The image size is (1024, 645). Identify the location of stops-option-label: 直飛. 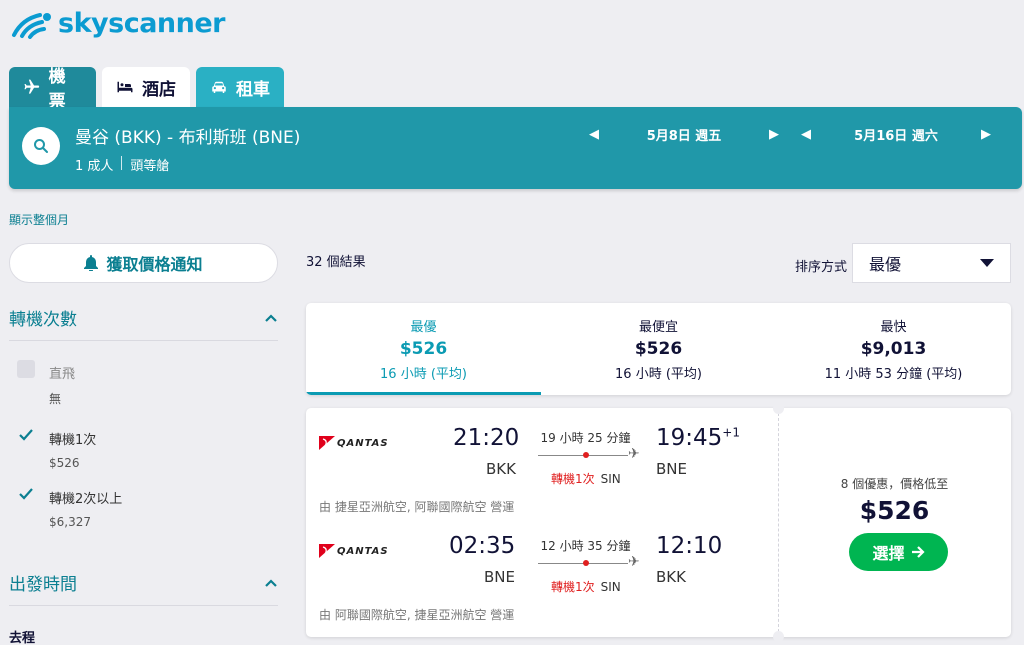
(62, 374).